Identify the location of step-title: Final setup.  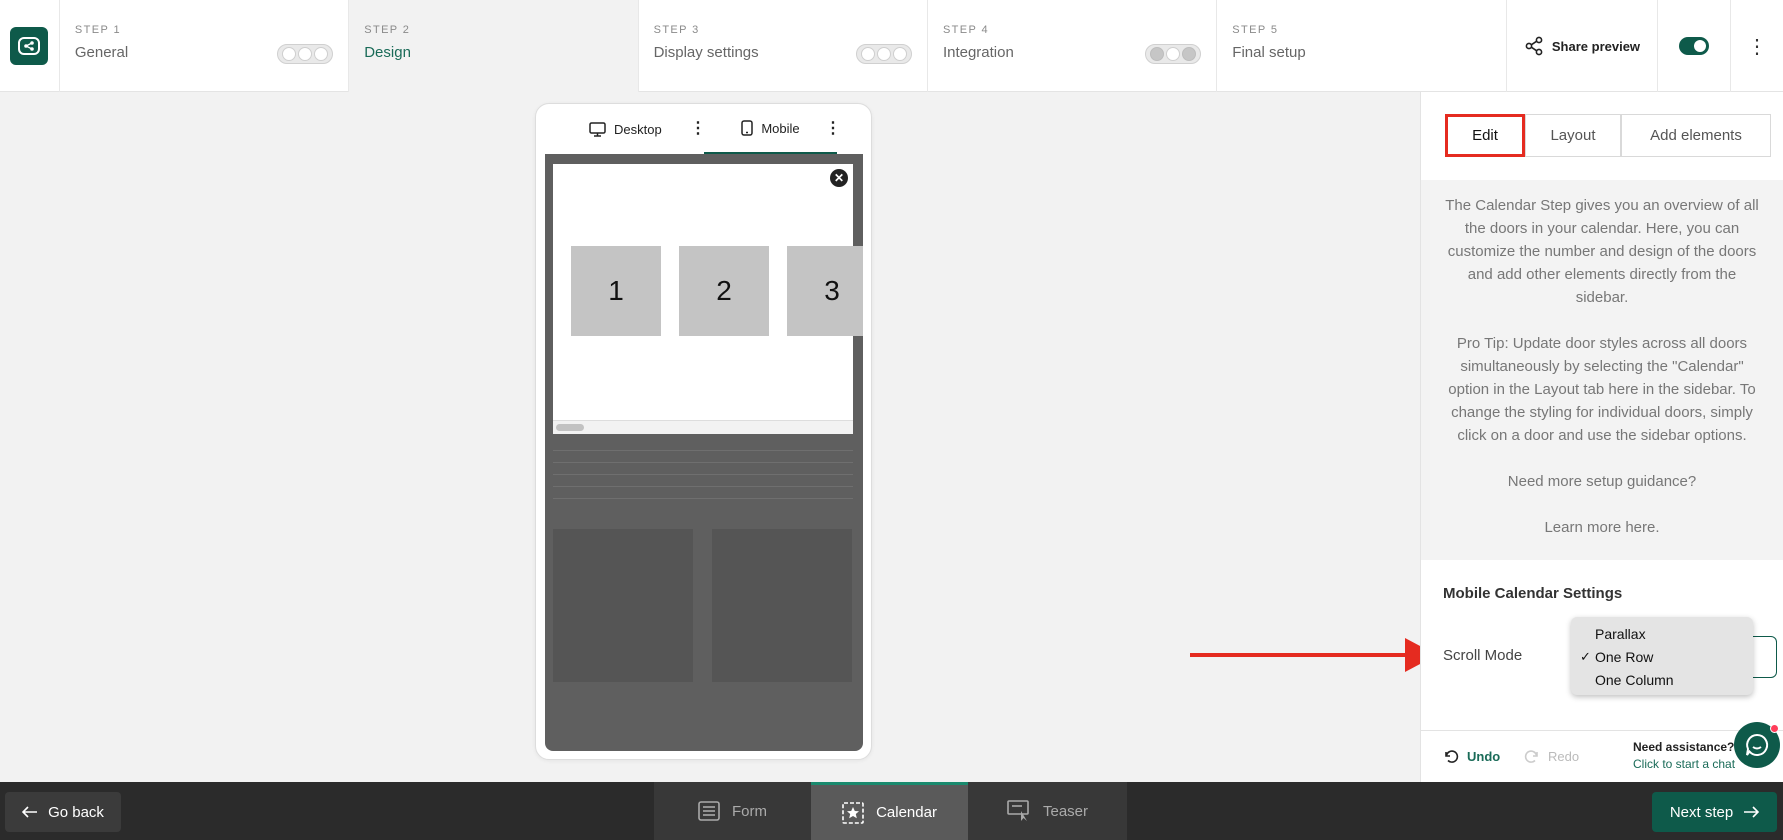
(1269, 52).